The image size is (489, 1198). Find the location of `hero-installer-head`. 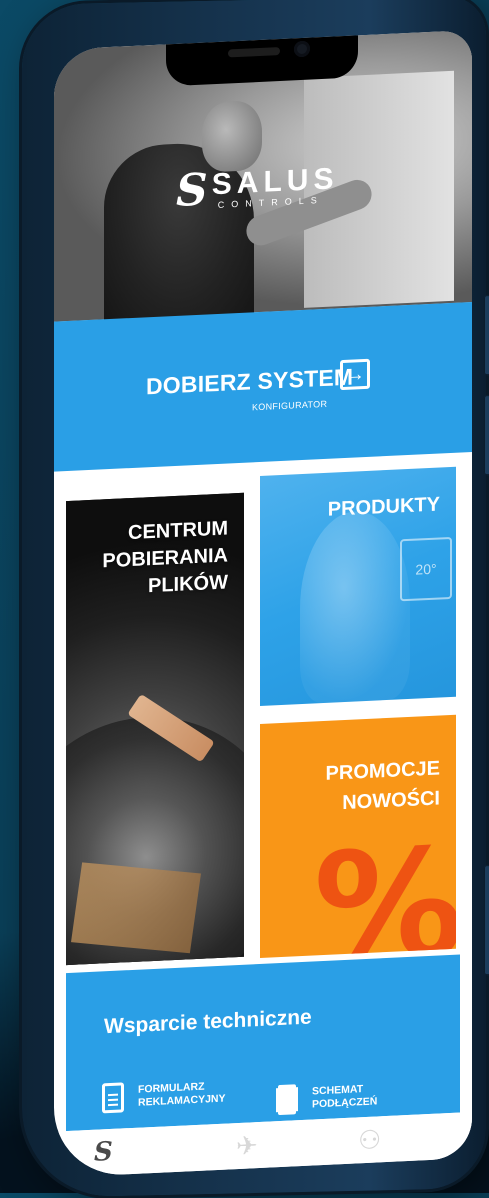

hero-installer-head is located at coordinates (232, 136).